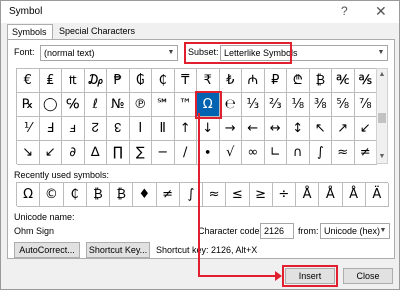  I want to click on character-code-field: 2126, so click(277, 231).